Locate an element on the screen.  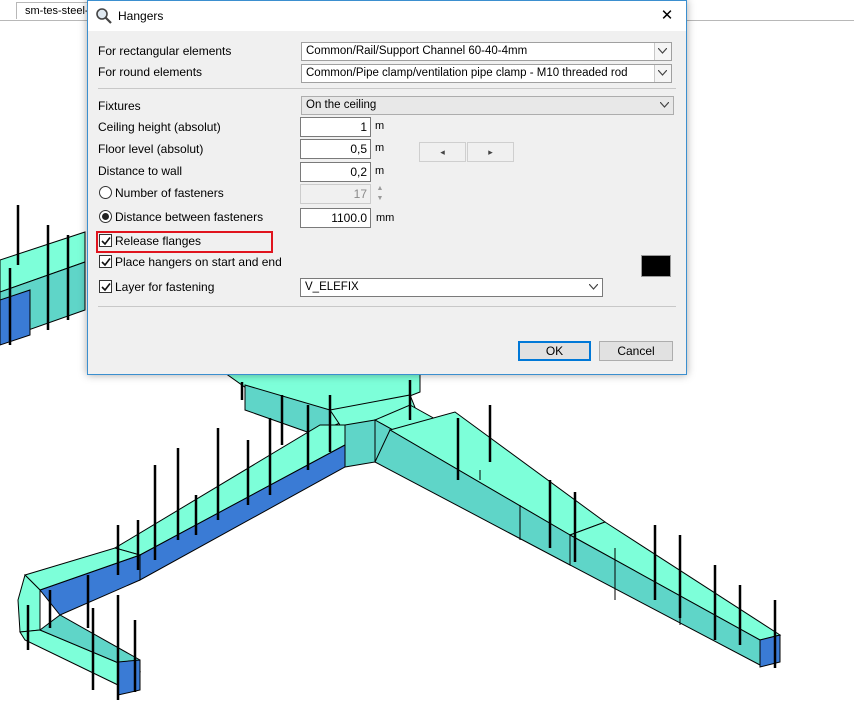
layer-for-fastening-checkbox is located at coordinates (105, 286).